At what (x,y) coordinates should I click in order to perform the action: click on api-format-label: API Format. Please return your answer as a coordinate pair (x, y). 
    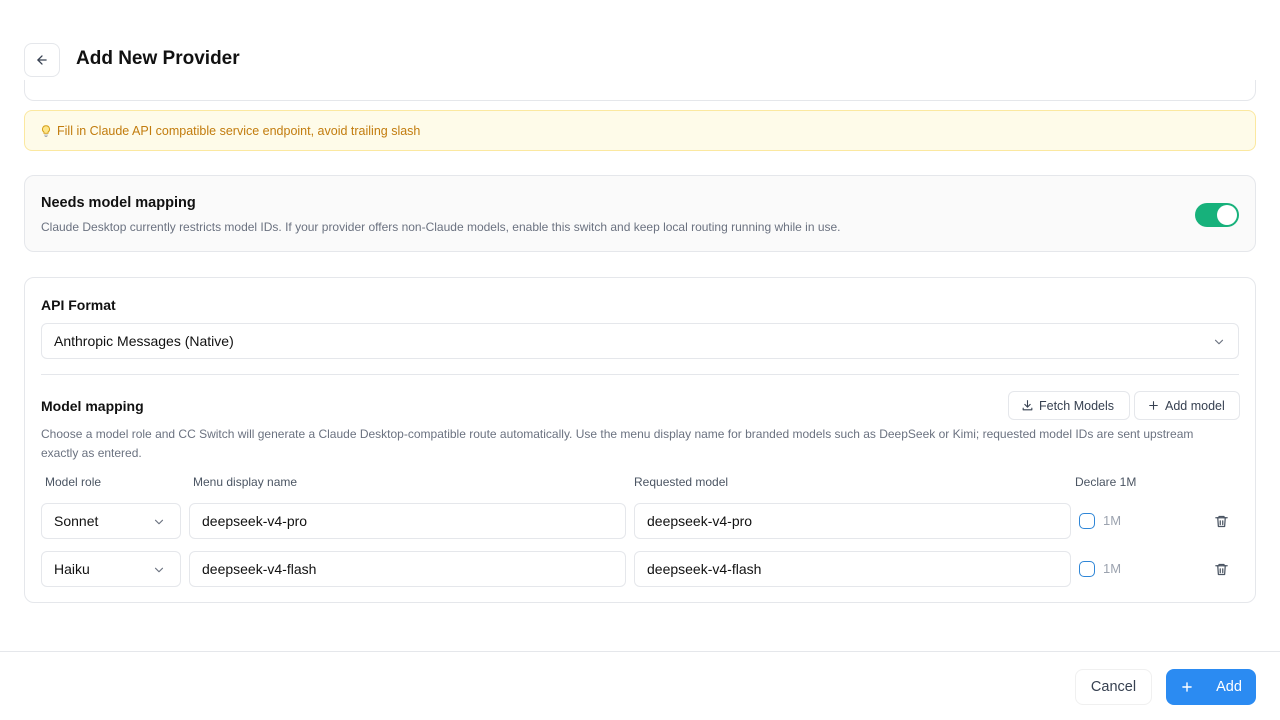
    Looking at the image, I should click on (78, 305).